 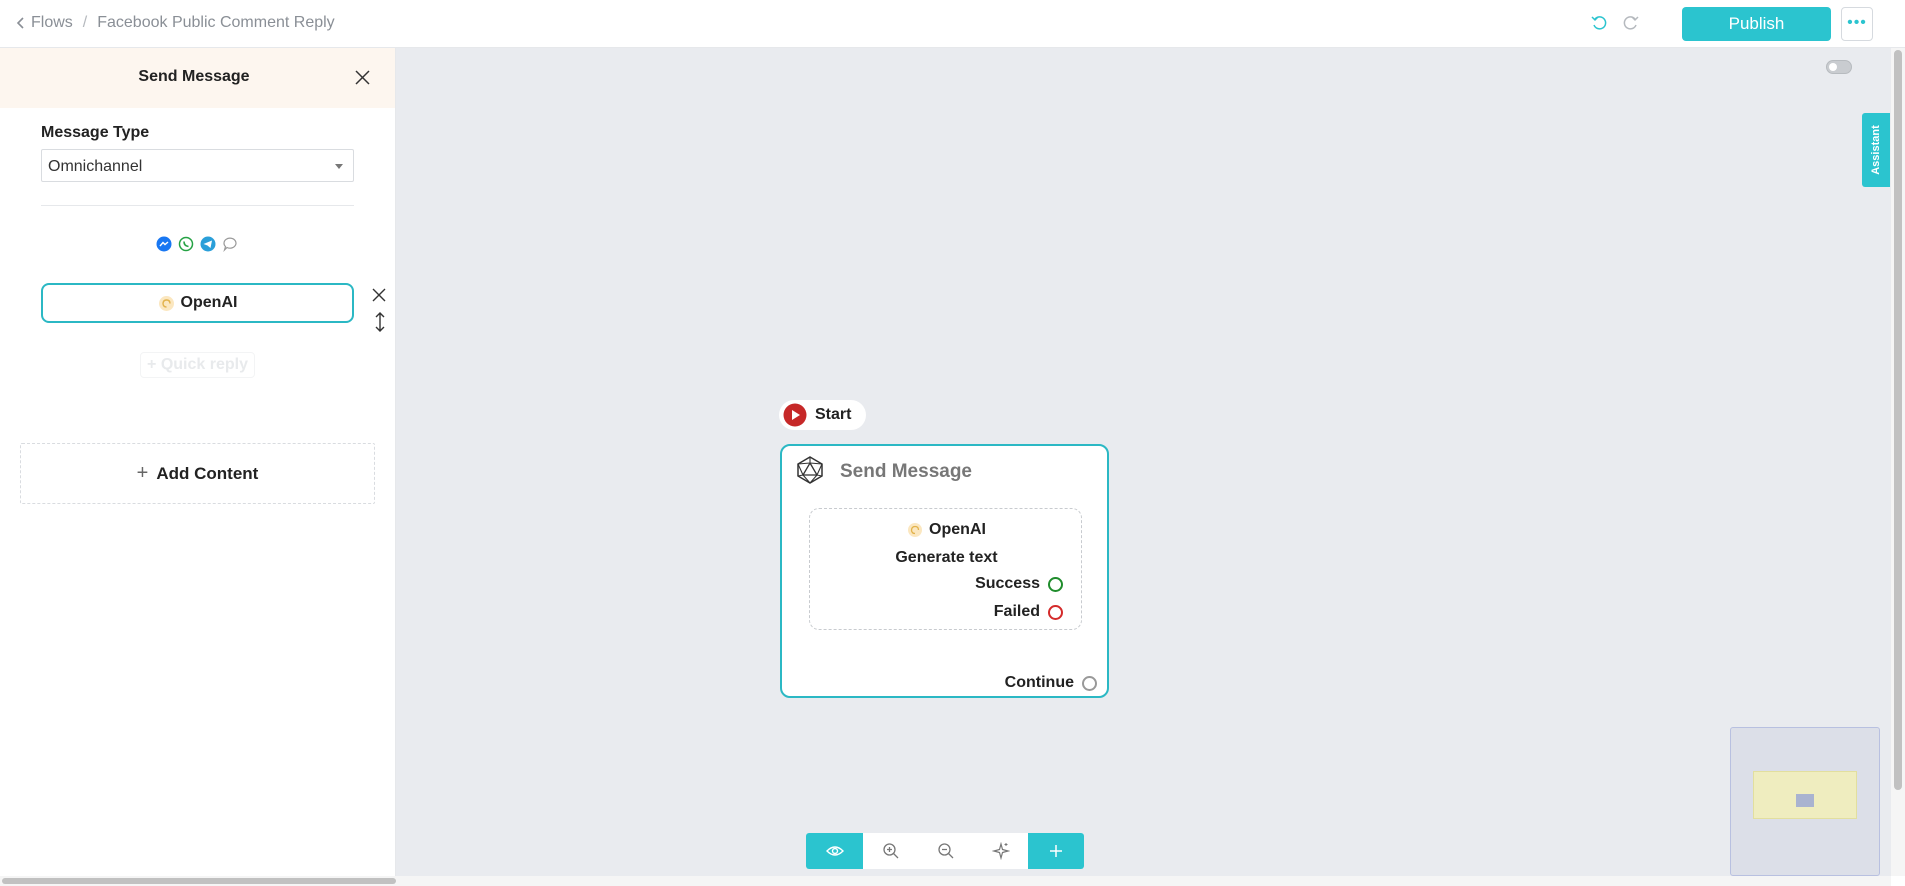 I want to click on integration-label: OpenAI, so click(x=957, y=529).